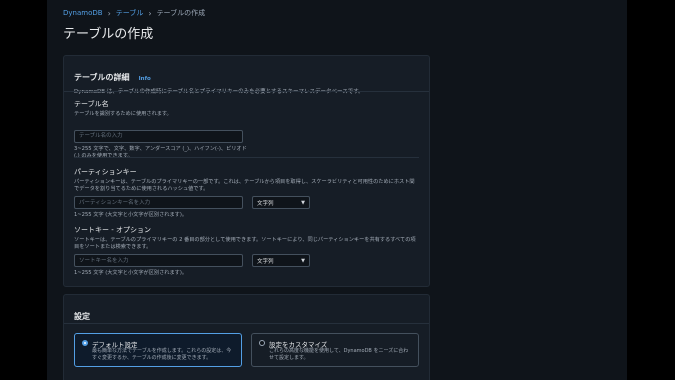 The image size is (675, 380). I want to click on table-name-label: テーブル名, so click(91, 104).